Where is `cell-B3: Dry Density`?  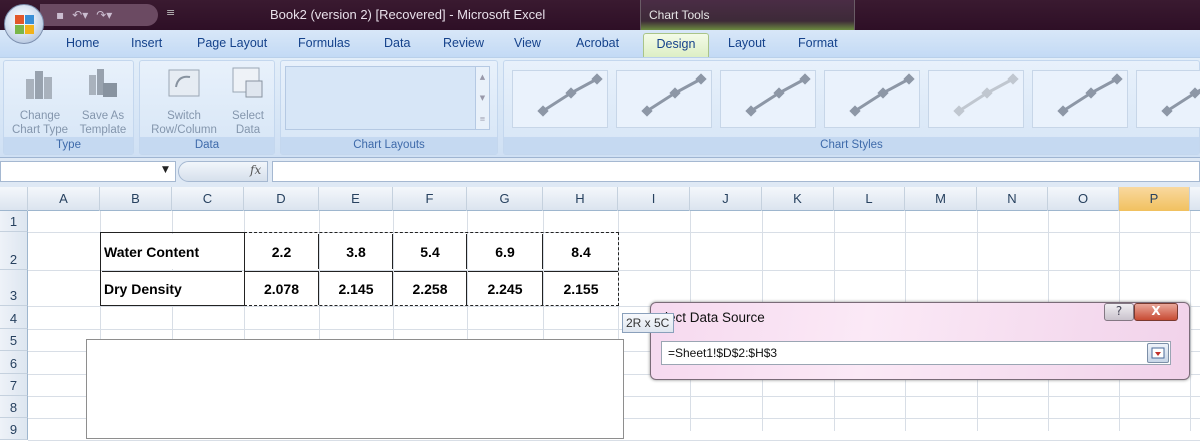
cell-B3: Dry Density is located at coordinates (172, 288).